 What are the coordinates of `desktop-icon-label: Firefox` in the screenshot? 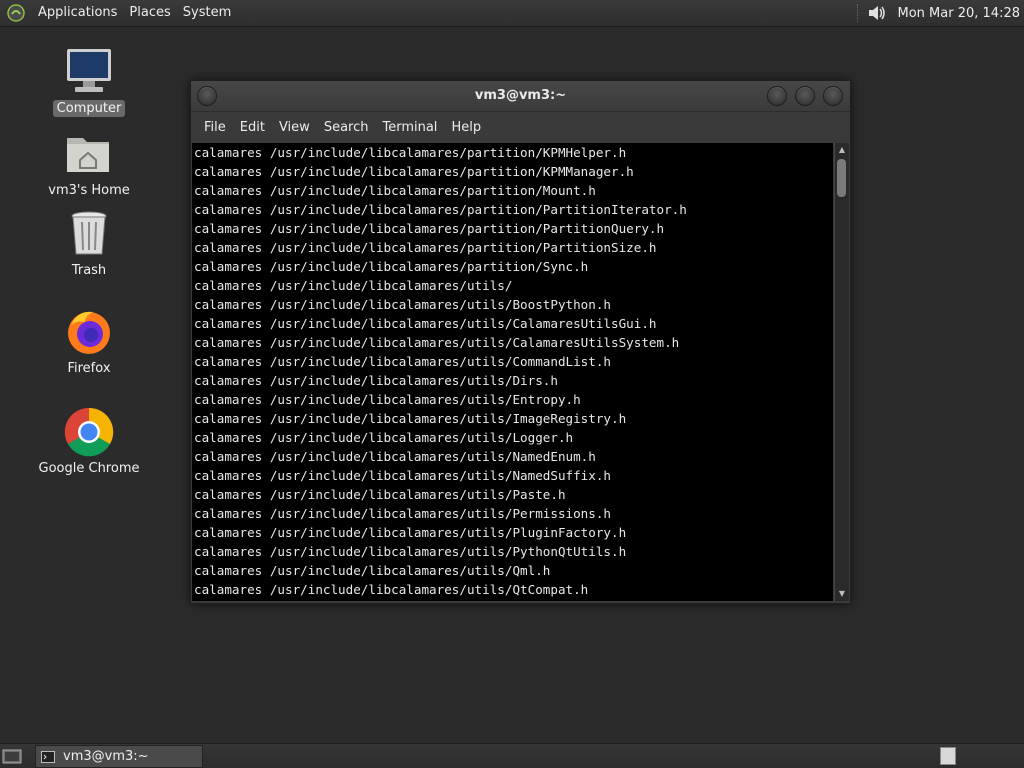 It's located at (89, 368).